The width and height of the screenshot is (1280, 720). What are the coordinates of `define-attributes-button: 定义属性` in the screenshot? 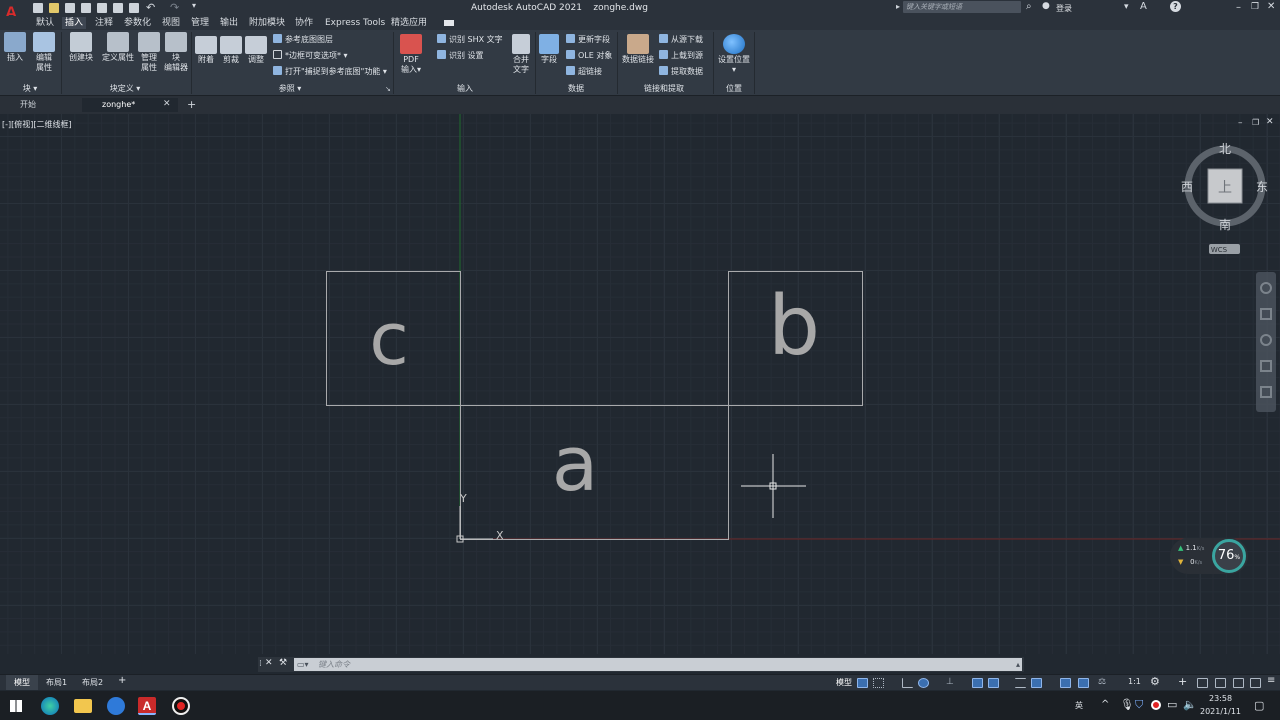 It's located at (118, 47).